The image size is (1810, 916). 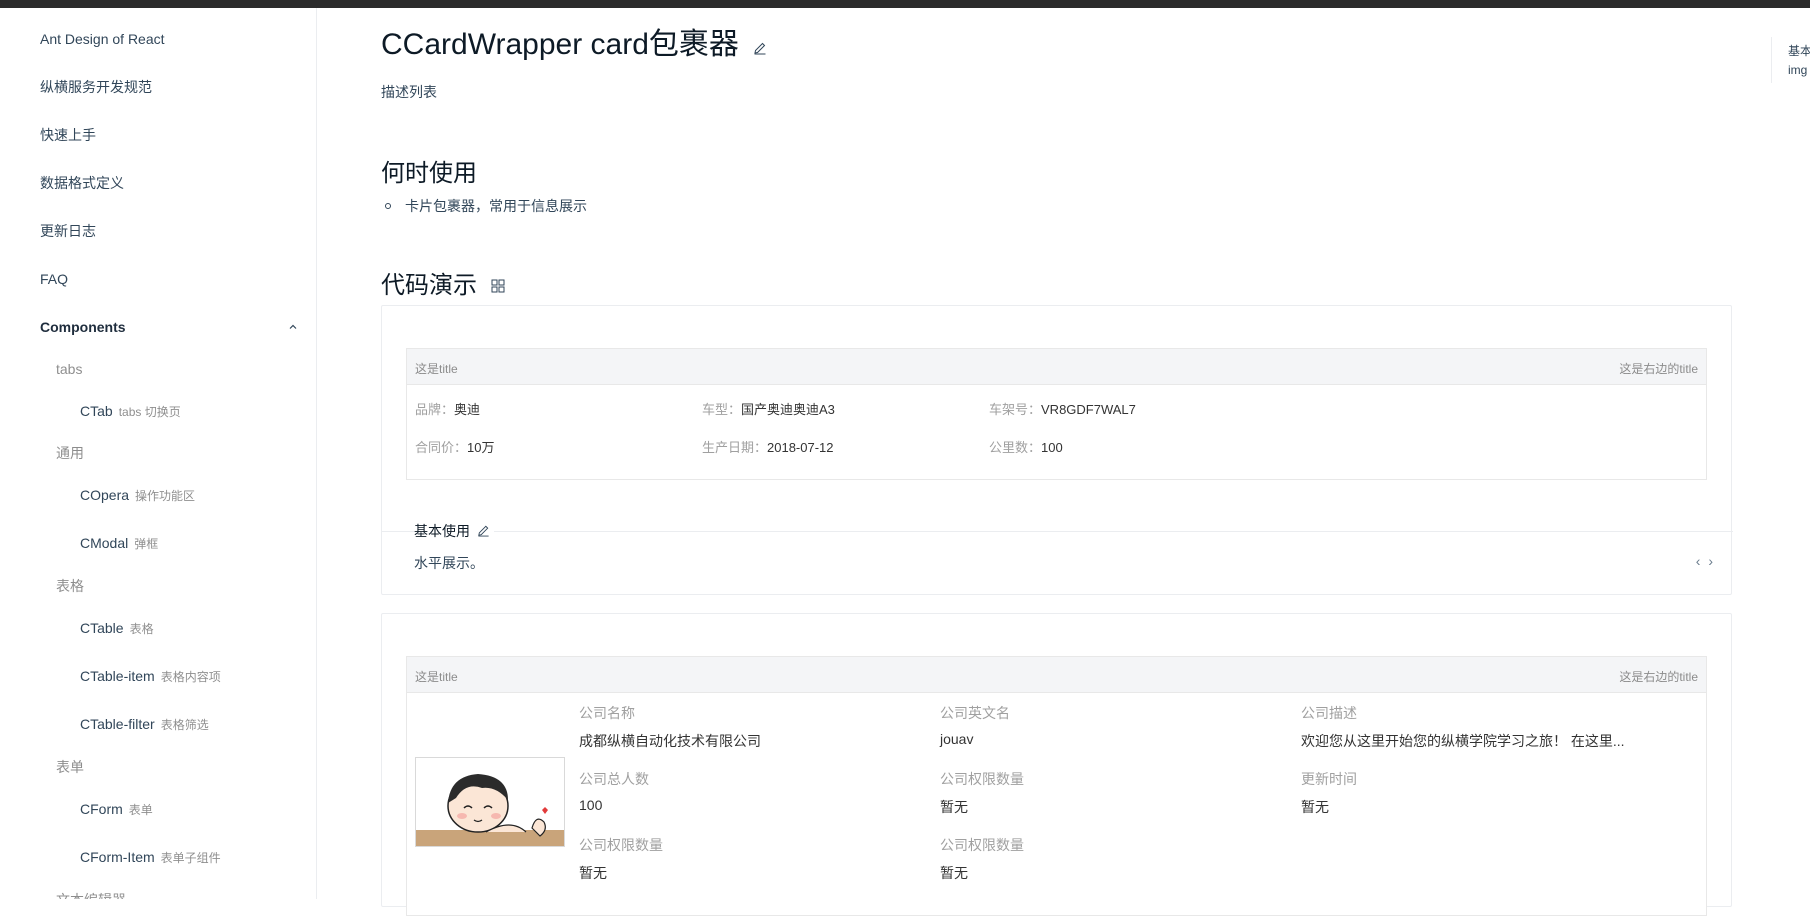 What do you see at coordinates (455, 447) in the screenshot?
I see `field-price: 合同价：10万` at bounding box center [455, 447].